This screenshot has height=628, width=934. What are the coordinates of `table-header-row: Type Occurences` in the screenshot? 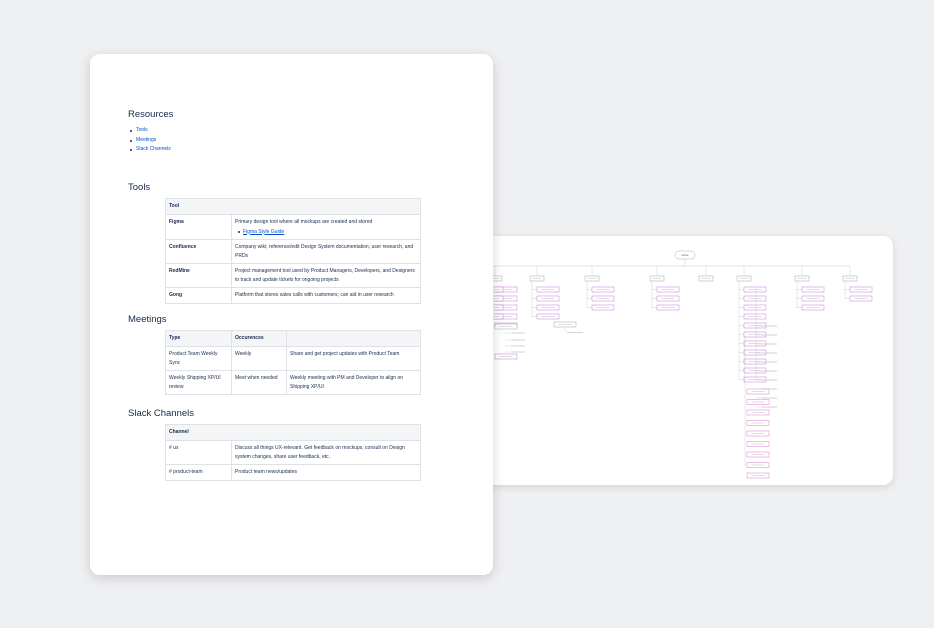 It's located at (293, 338).